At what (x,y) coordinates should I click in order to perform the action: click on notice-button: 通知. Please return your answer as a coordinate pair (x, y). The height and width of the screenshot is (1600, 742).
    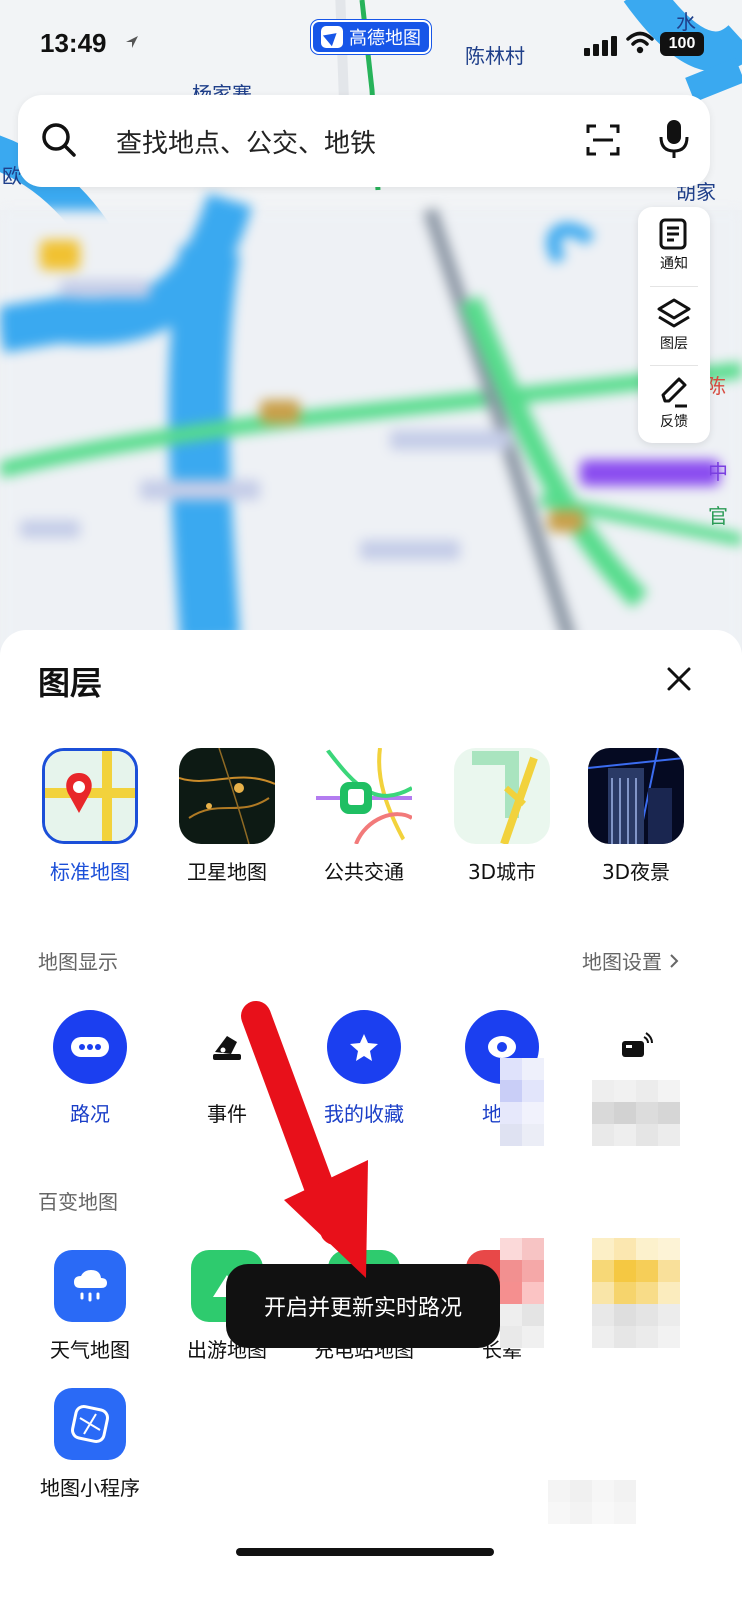
    Looking at the image, I should click on (674, 246).